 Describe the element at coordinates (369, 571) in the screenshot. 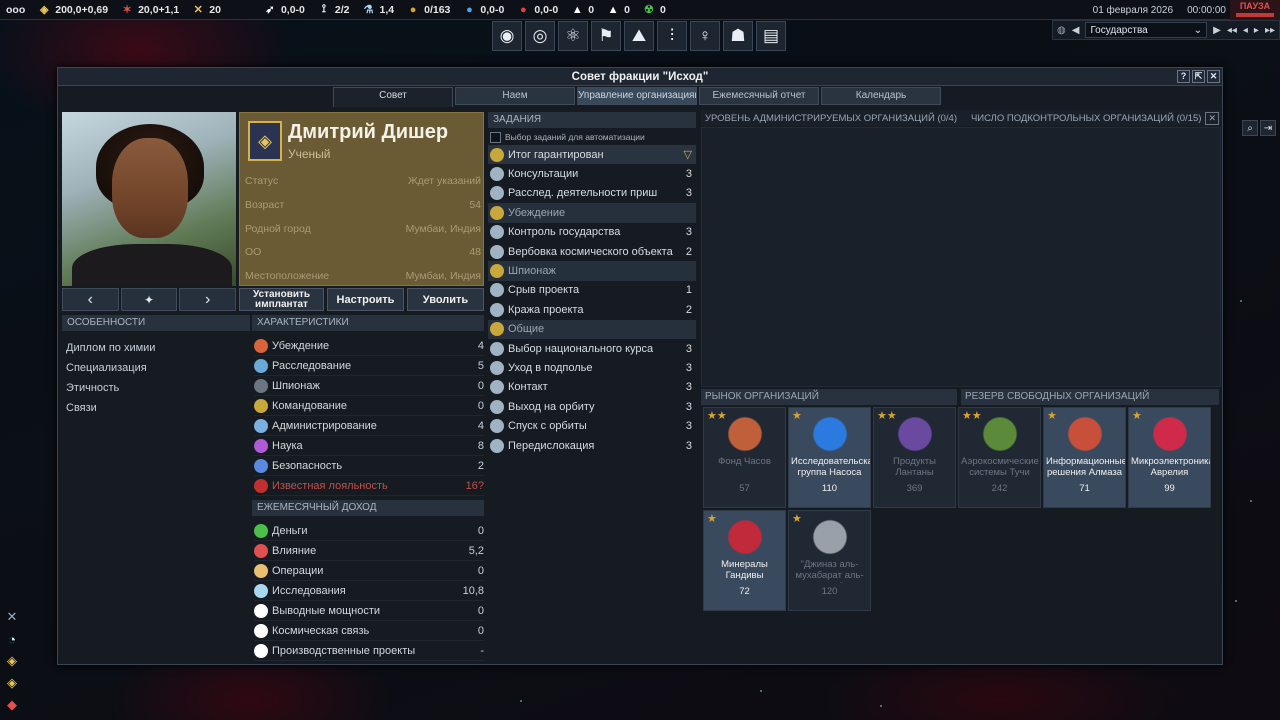

I see `stat-row: Операции 0` at that location.